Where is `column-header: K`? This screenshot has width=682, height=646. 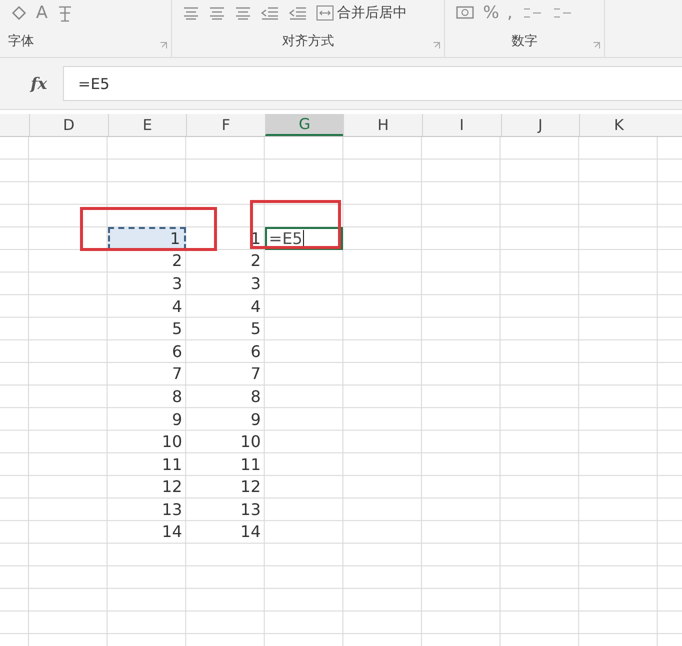
column-header: K is located at coordinates (618, 125).